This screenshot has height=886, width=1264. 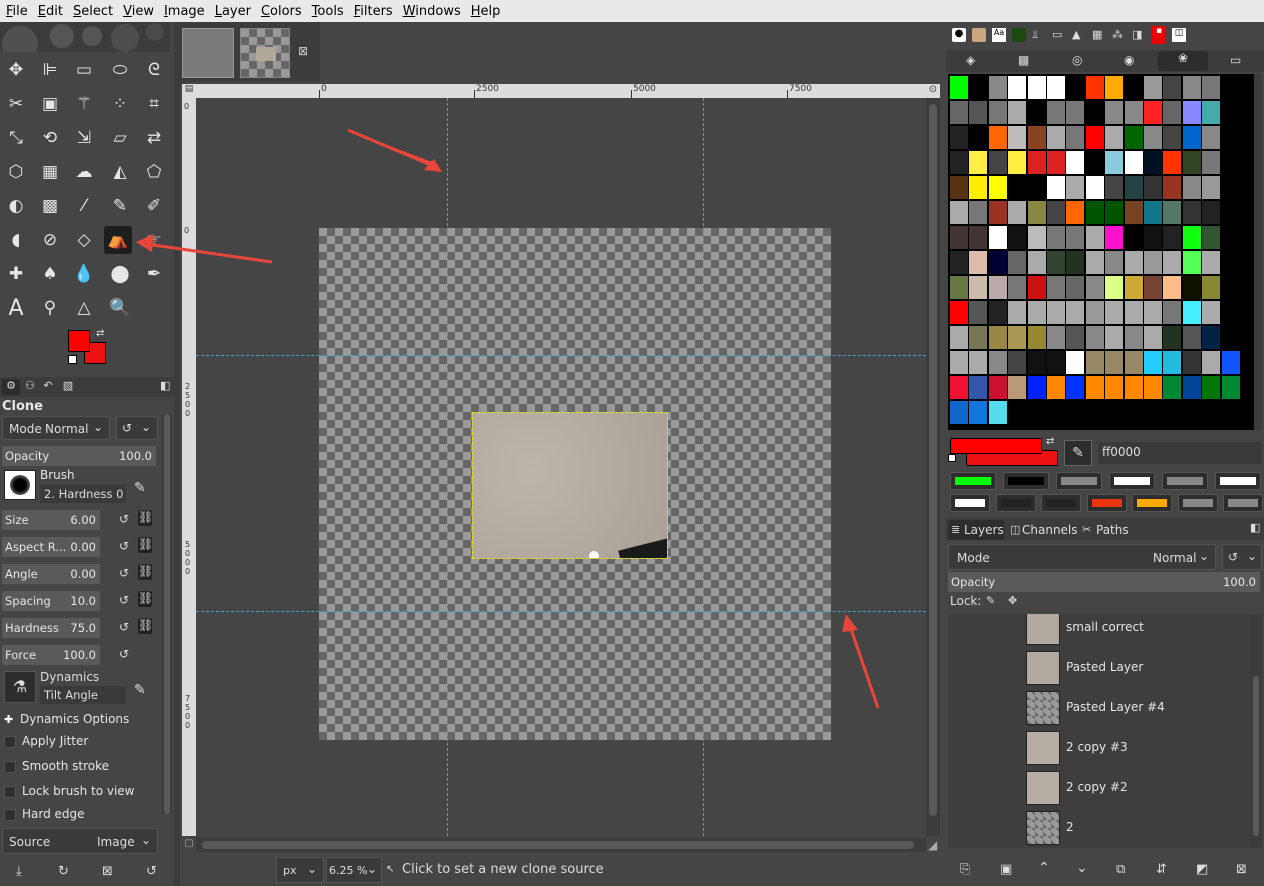 What do you see at coordinates (10, 767) in the screenshot?
I see `smooth-stroke-checkbox` at bounding box center [10, 767].